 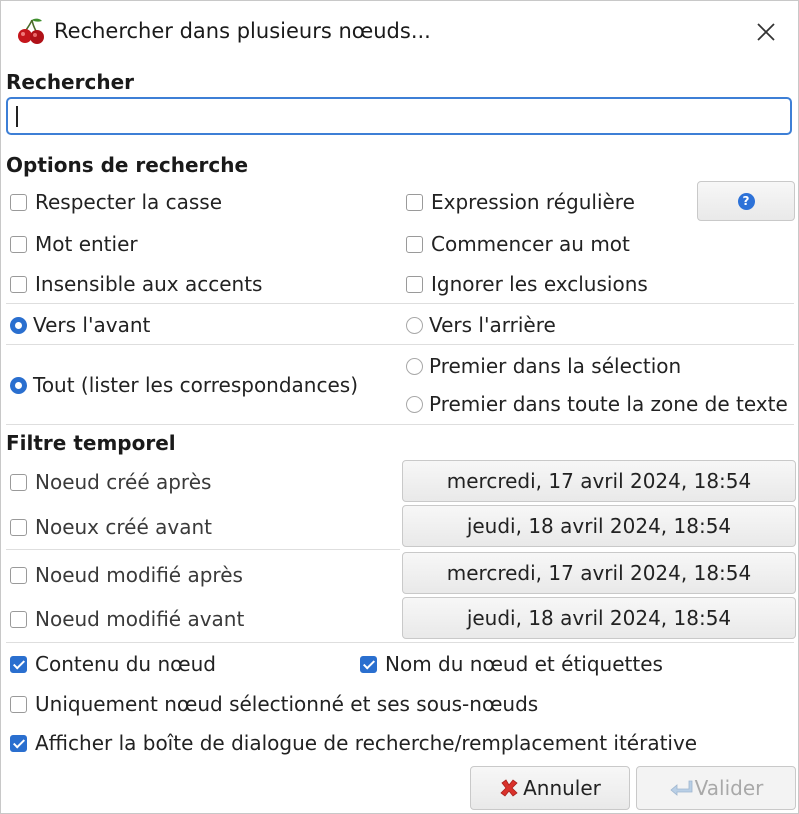 I want to click on noeud-modifie-avant-checkbox: Noeud modifié avant, so click(x=127, y=619).